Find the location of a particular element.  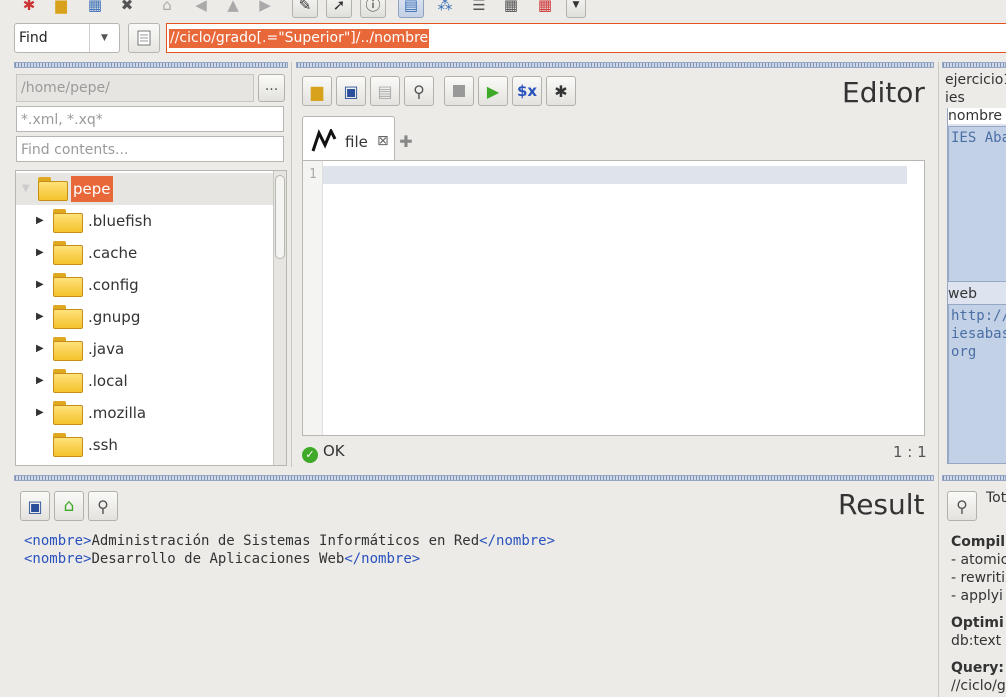

result-header is located at coordinates (474, 478).